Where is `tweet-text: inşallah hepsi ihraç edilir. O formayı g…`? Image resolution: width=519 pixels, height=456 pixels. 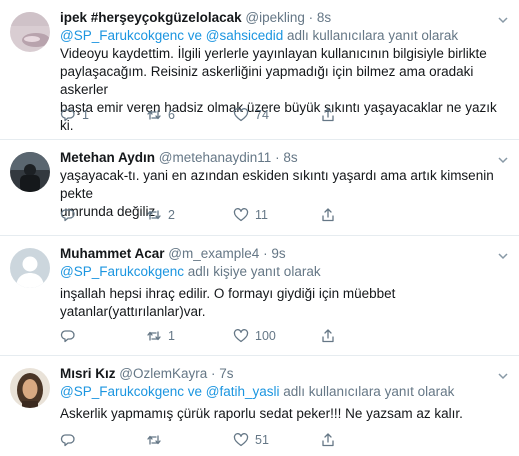
tweet-text: inşallah hepsi ihraç edilir. O formayı g… is located at coordinates (284, 303).